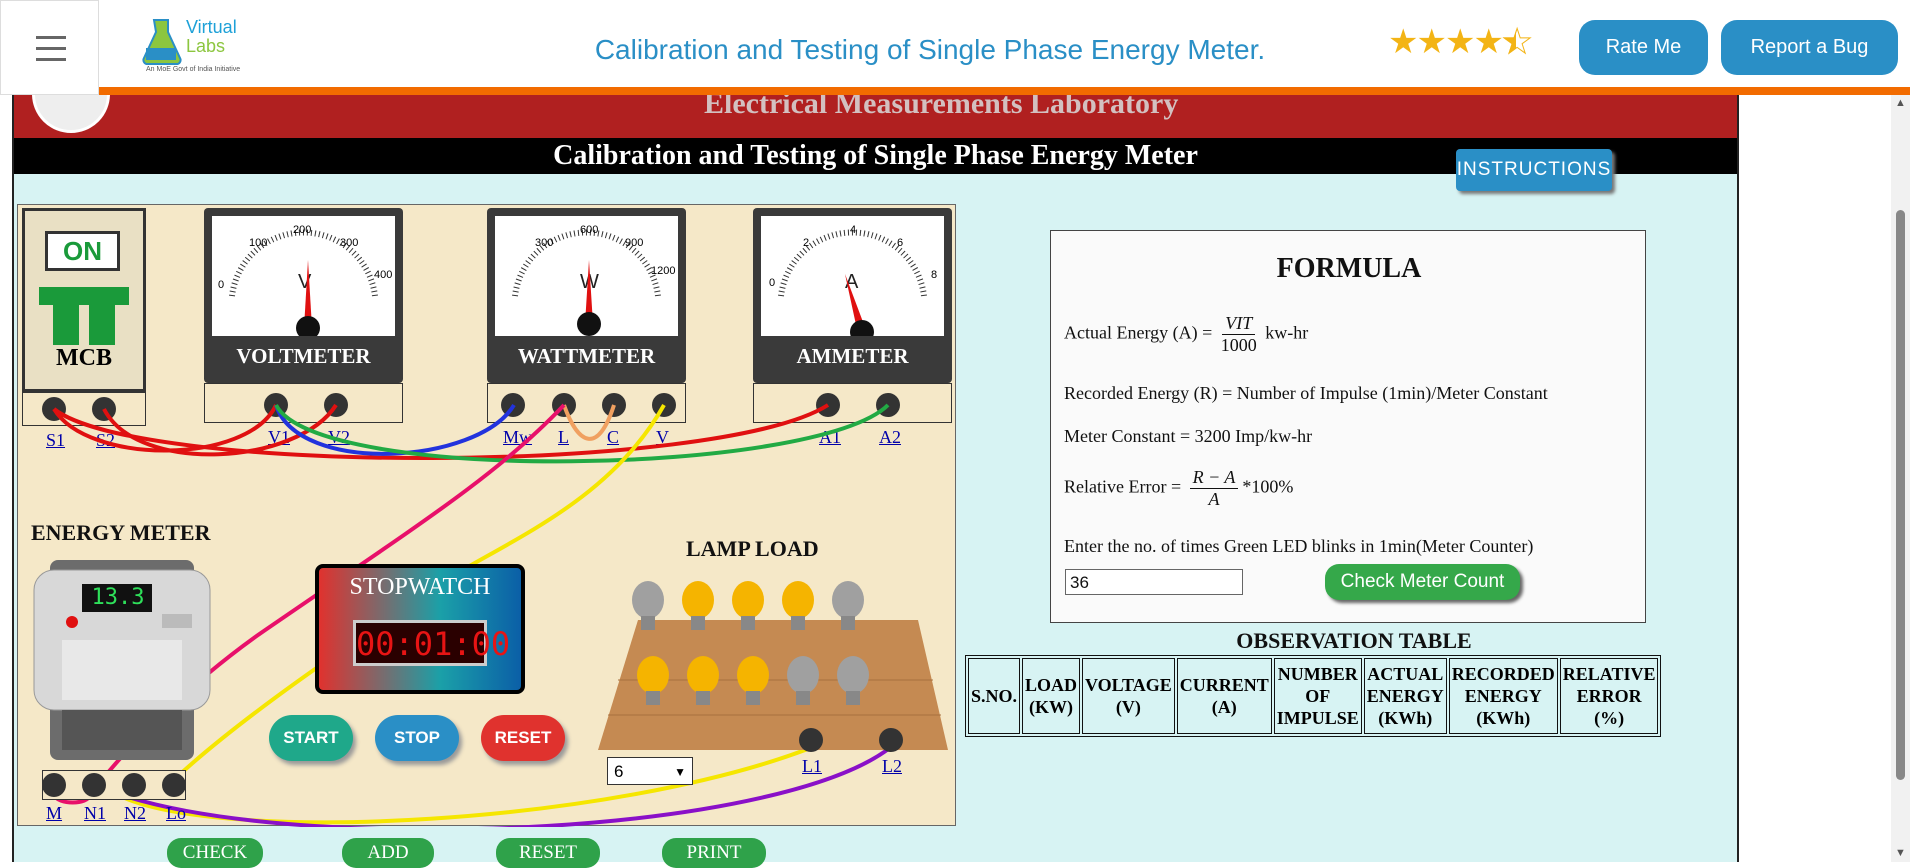 The height and width of the screenshot is (868, 1910). I want to click on actual-energy-prefix: Actual Energy (A) =, so click(1138, 332).